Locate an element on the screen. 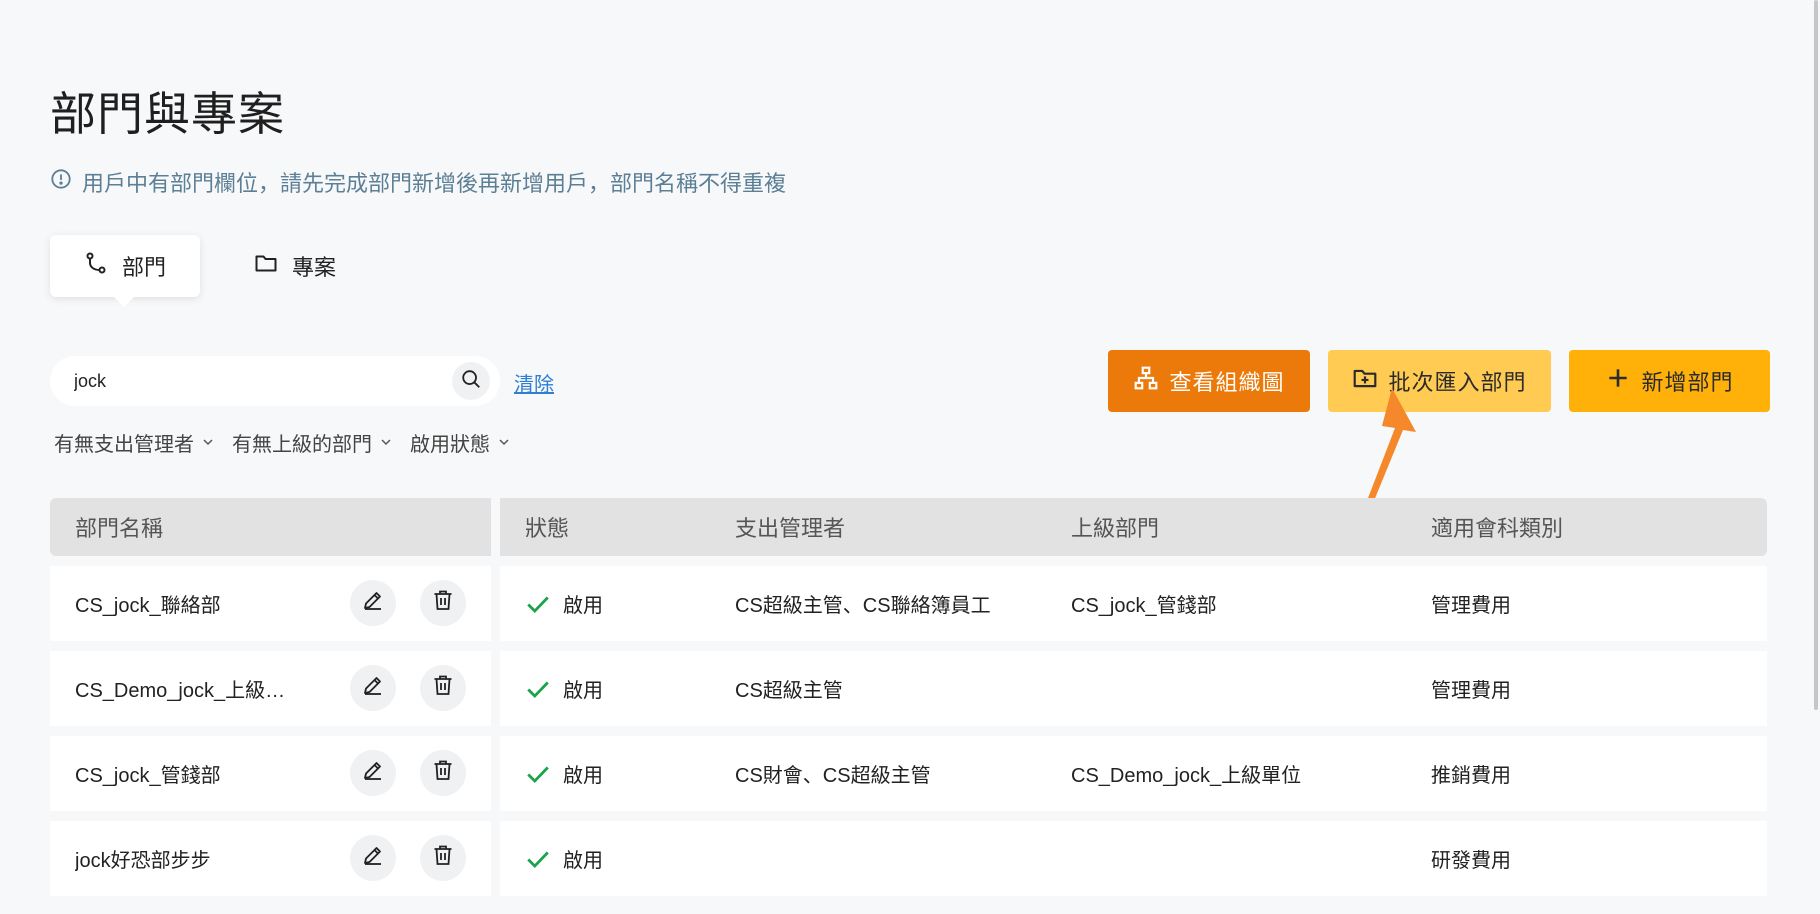 The image size is (1820, 914). row-detail-cells: 啟用 CS超級主管、CS聯絡簿員工 CS_jock_管錢部 管理費用 is located at coordinates (1133, 603).